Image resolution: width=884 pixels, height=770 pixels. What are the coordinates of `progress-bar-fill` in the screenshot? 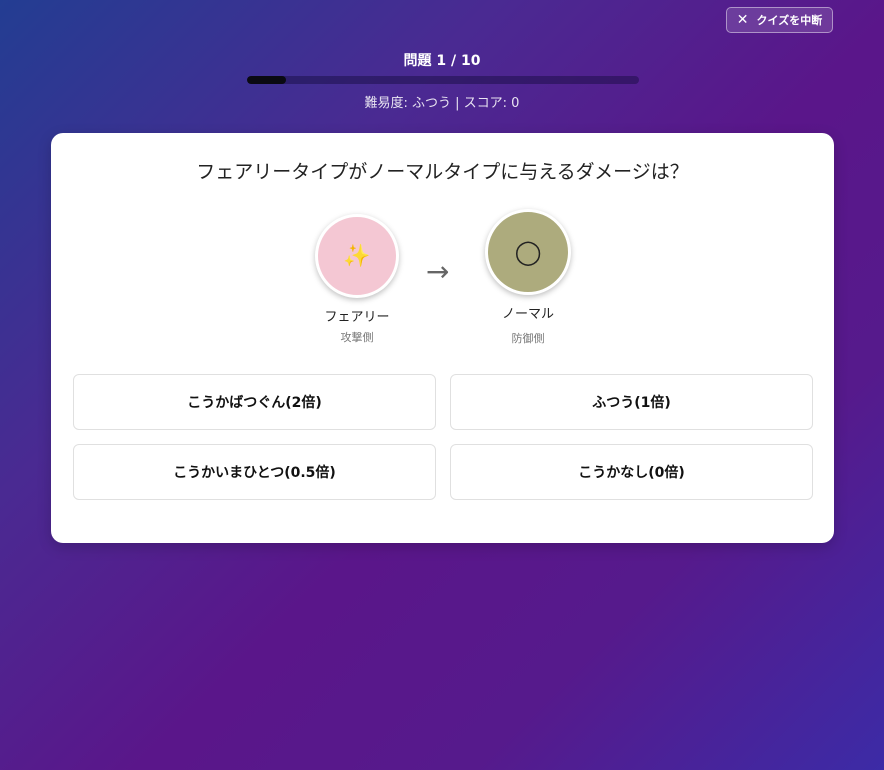 It's located at (267, 80).